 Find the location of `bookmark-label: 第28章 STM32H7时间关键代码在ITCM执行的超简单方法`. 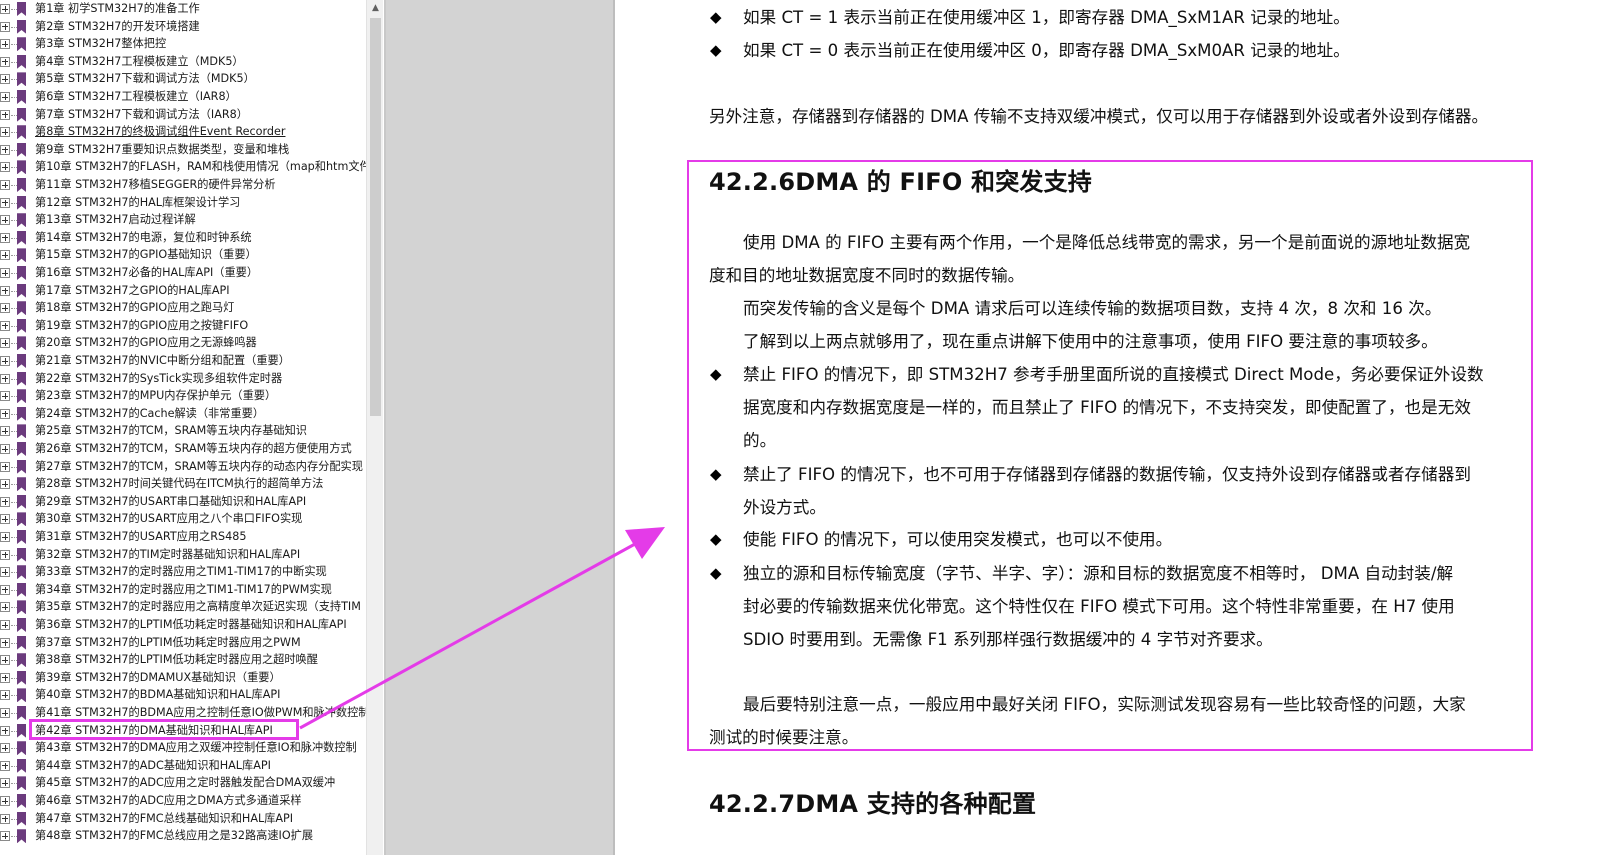

bookmark-label: 第28章 STM32H7时间关键代码在ITCM执行的超简单方法 is located at coordinates (179, 484).